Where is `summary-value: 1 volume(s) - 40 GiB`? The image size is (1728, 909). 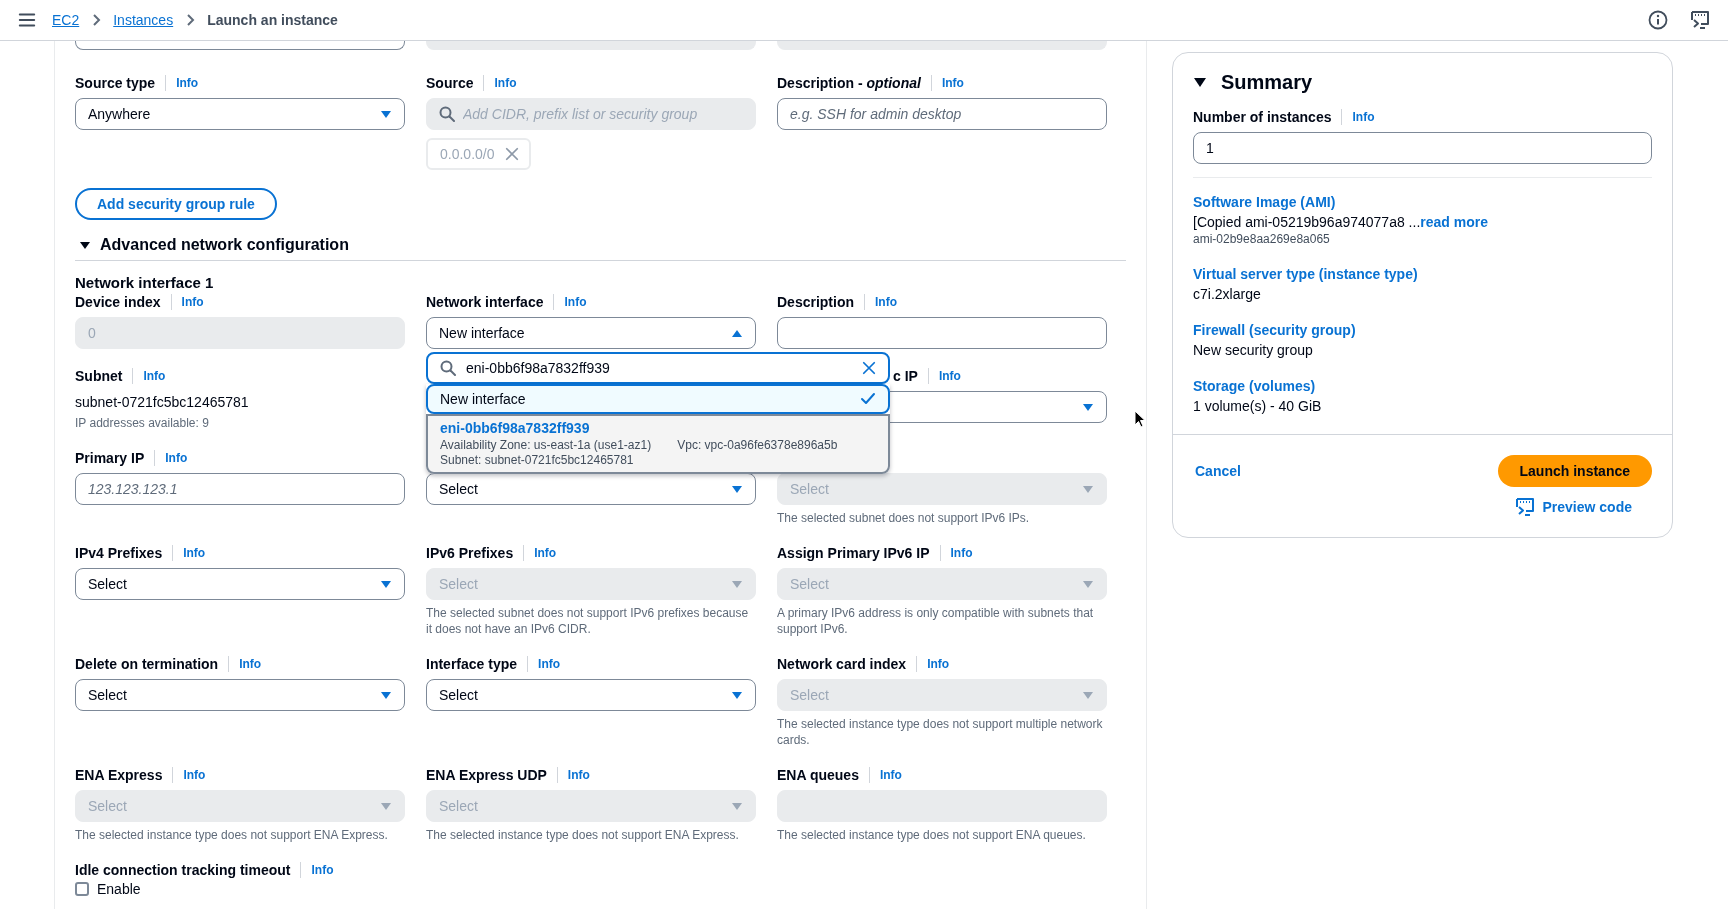
summary-value: 1 volume(s) - 40 GiB is located at coordinates (1257, 406).